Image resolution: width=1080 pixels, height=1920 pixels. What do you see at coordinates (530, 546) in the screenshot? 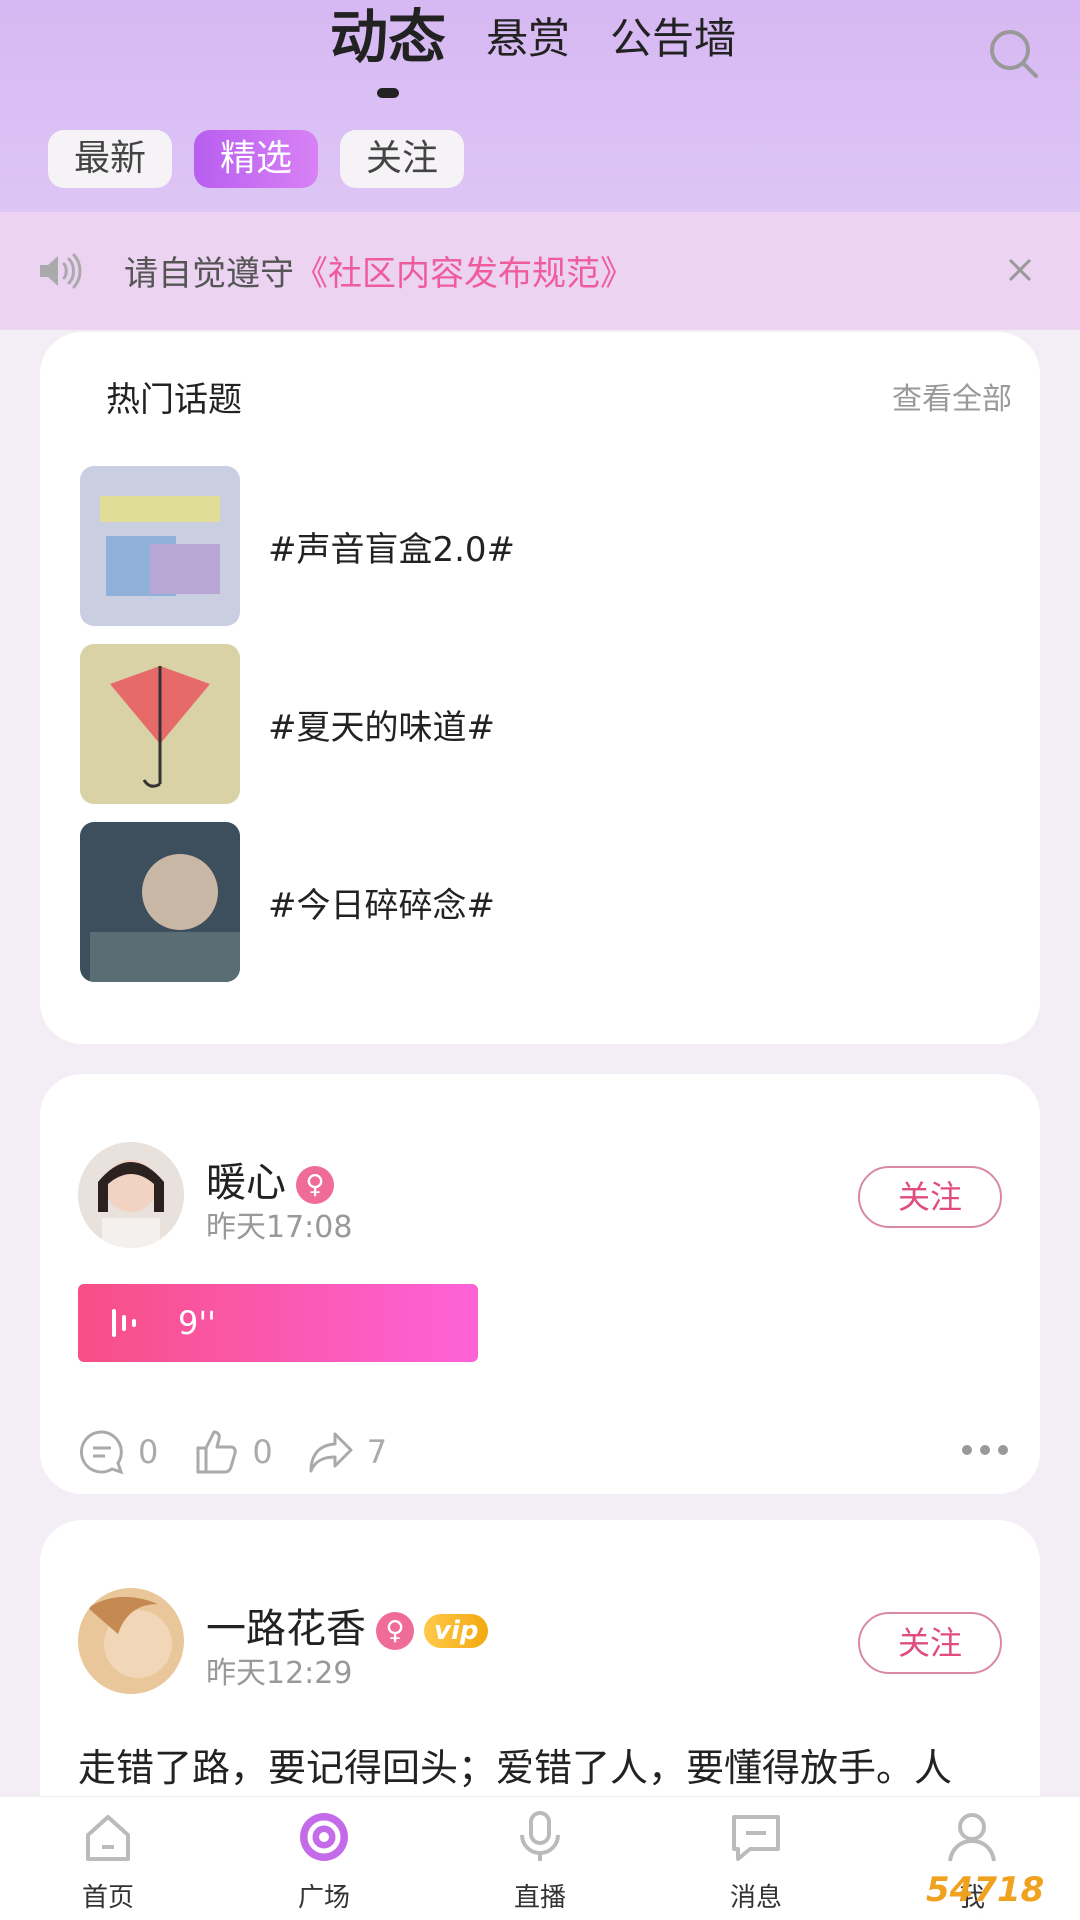
I see `topic-item: #声音盲盒2.0#` at bounding box center [530, 546].